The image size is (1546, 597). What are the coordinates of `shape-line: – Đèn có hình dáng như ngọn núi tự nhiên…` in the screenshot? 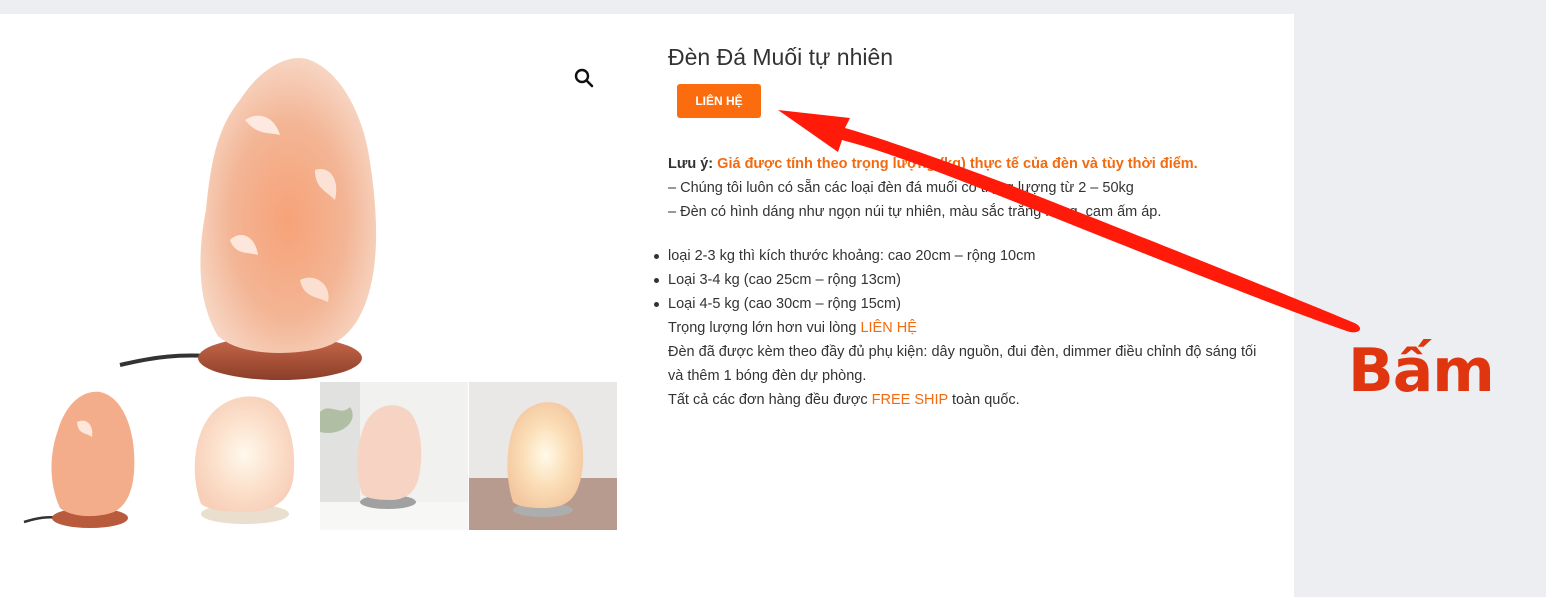 It's located at (915, 212).